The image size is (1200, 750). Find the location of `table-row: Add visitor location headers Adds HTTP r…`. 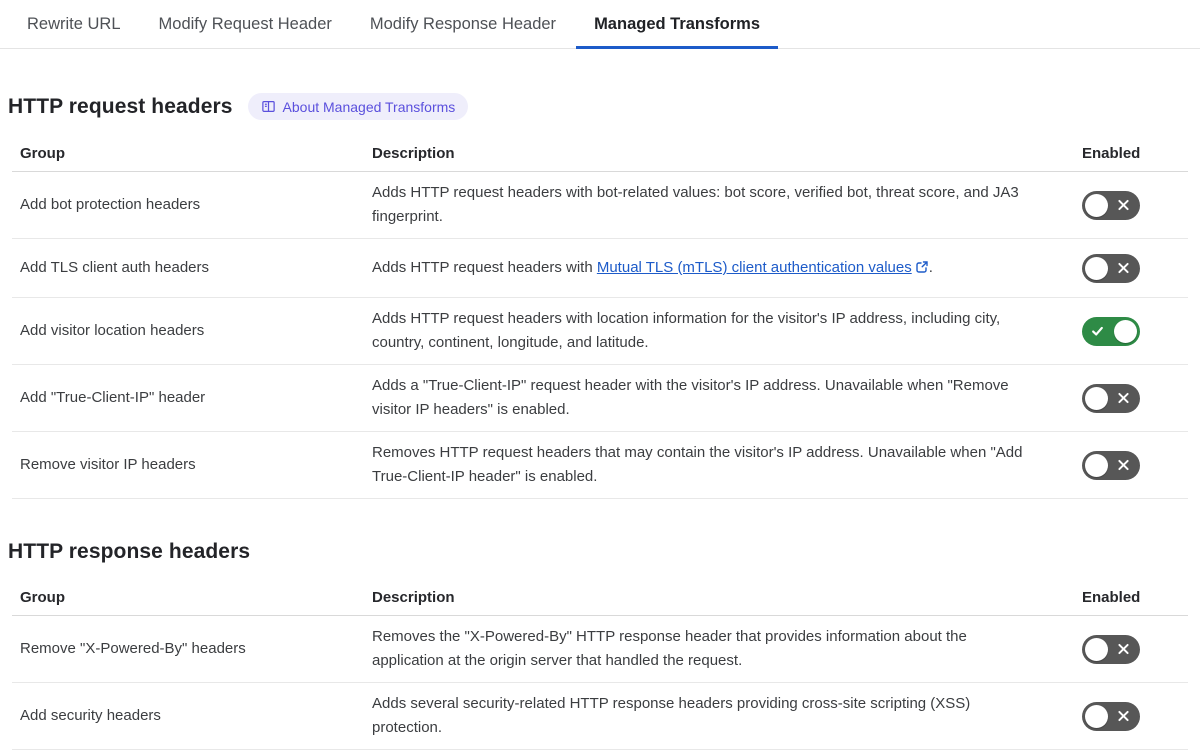

table-row: Add visitor location headers Adds HTTP r… is located at coordinates (600, 331).